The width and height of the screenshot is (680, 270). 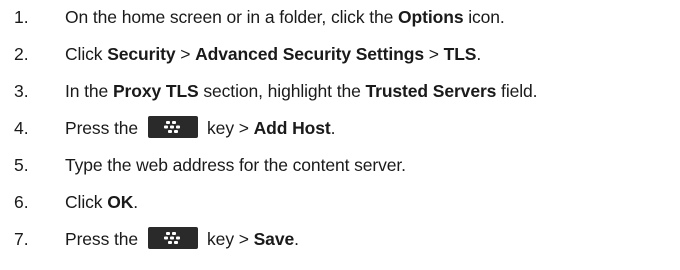 What do you see at coordinates (340, 239) in the screenshot?
I see `step-7: 7. Press the key > Save.` at bounding box center [340, 239].